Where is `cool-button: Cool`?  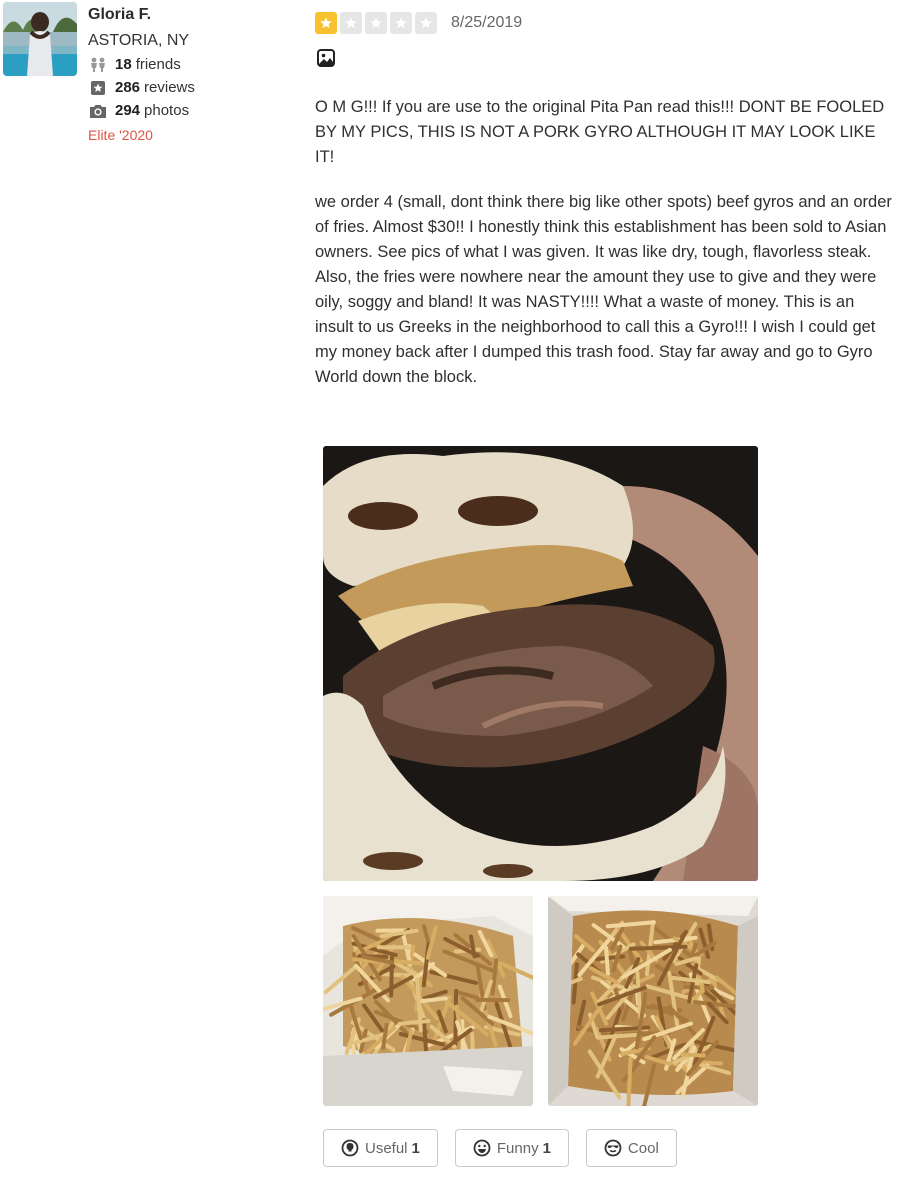 cool-button: Cool is located at coordinates (631, 1148).